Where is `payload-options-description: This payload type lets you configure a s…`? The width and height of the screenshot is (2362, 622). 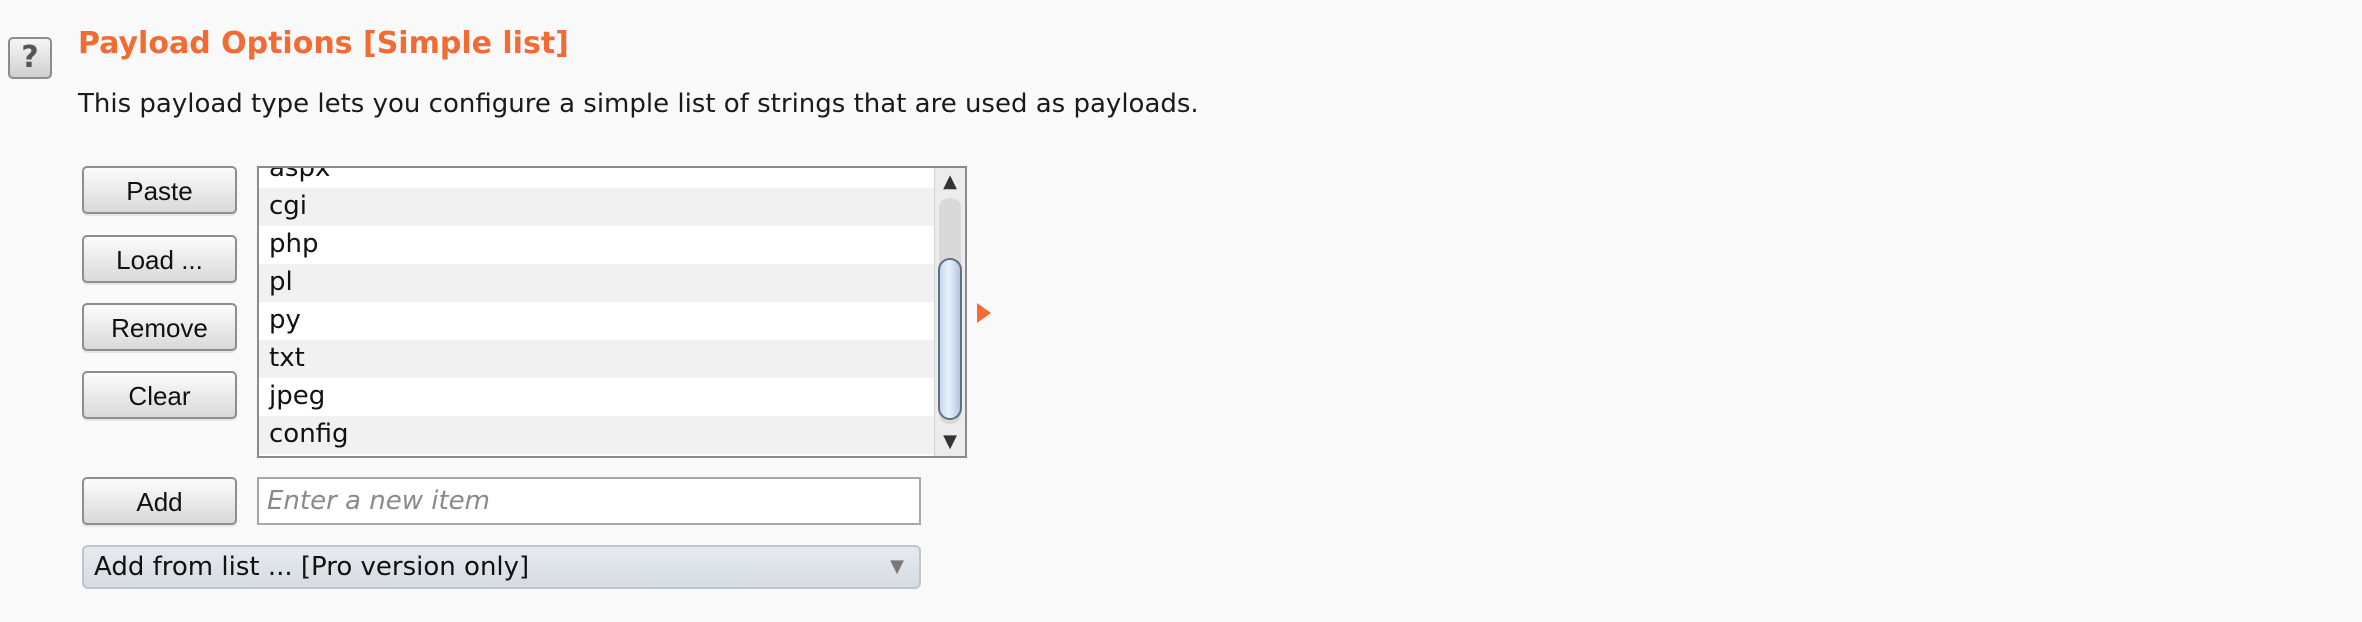
payload-options-description: This payload type lets you configure a s… is located at coordinates (638, 104).